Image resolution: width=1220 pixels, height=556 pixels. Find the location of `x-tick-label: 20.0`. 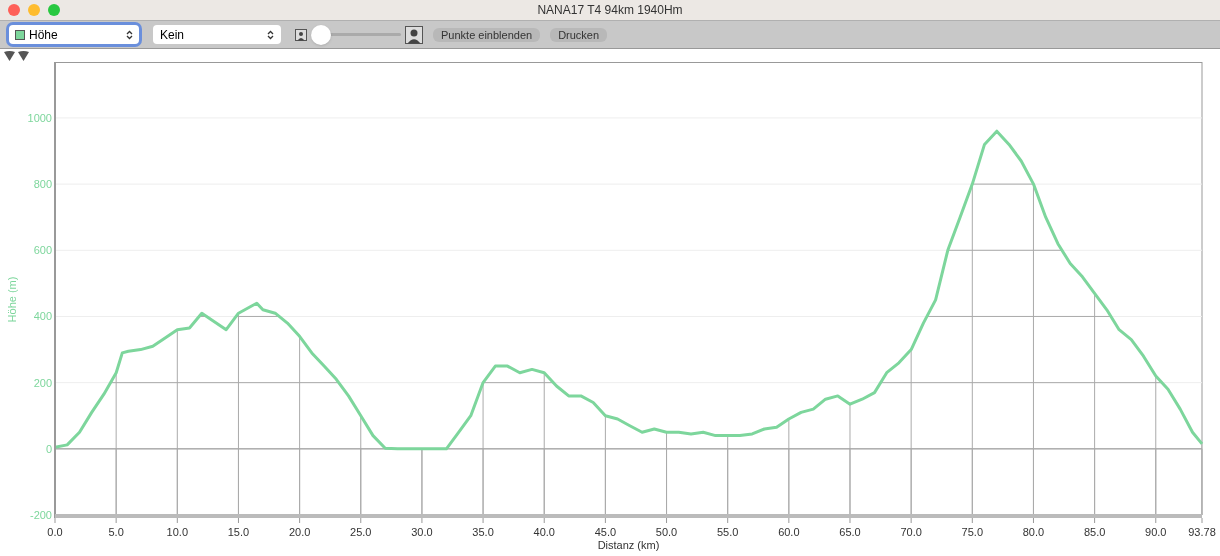

x-tick-label: 20.0 is located at coordinates (299, 532).